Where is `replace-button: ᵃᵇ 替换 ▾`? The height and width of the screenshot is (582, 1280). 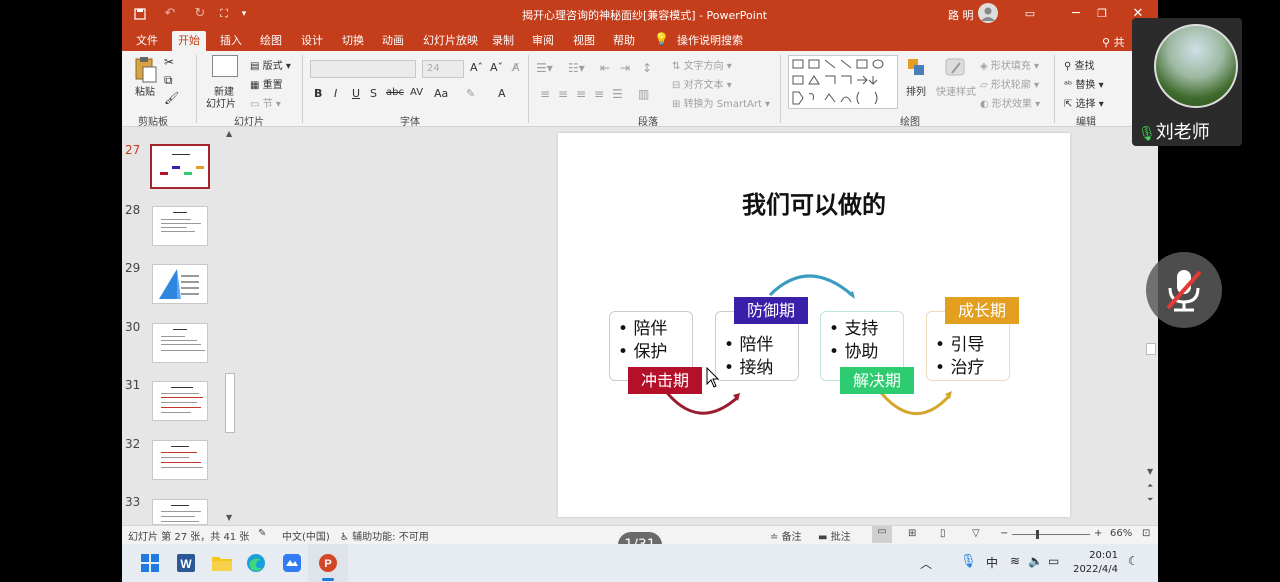 replace-button: ᵃᵇ 替换 ▾ is located at coordinates (1084, 83).